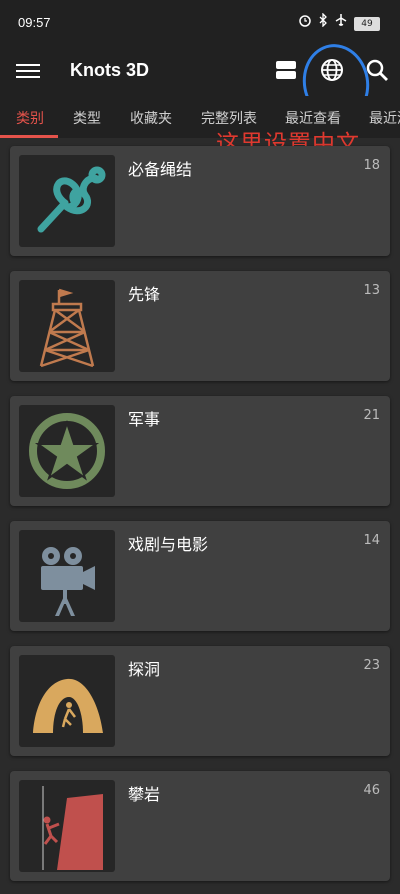  Describe the element at coordinates (144, 294) in the screenshot. I see `card-title: 先锋` at that location.